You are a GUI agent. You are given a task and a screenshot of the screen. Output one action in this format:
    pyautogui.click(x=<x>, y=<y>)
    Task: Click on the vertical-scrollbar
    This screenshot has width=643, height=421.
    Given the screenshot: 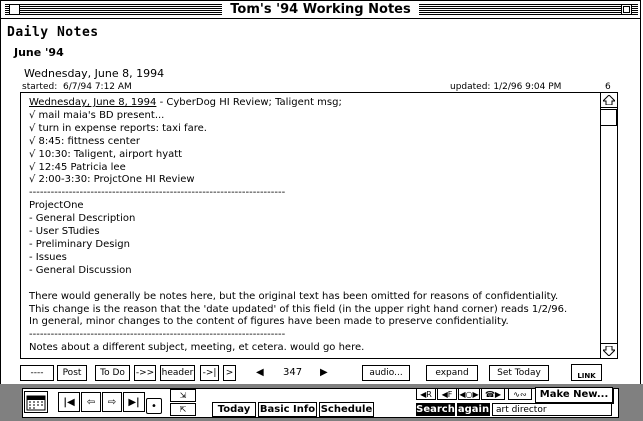 What is the action you would take?
    pyautogui.click(x=608, y=225)
    